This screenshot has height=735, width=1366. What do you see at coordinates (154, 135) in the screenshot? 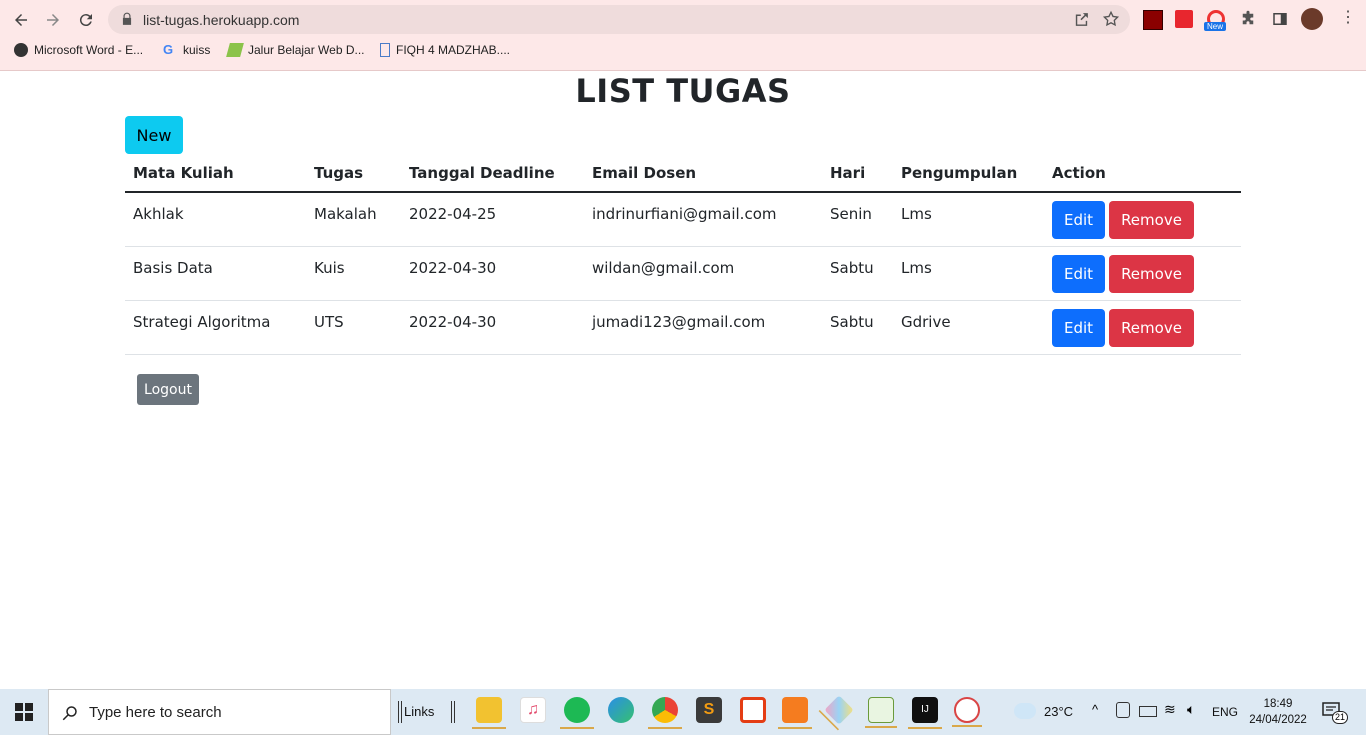
I see `new-button: New` at bounding box center [154, 135].